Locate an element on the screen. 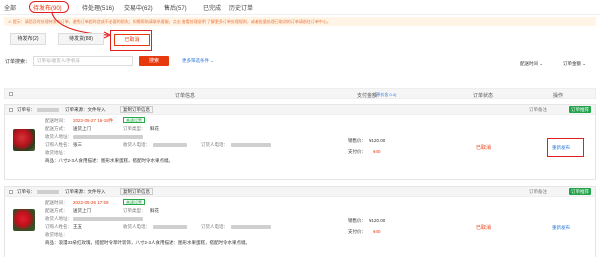 The height and width of the screenshot is (257, 600). tab-all: 全部 is located at coordinates (10, 7).